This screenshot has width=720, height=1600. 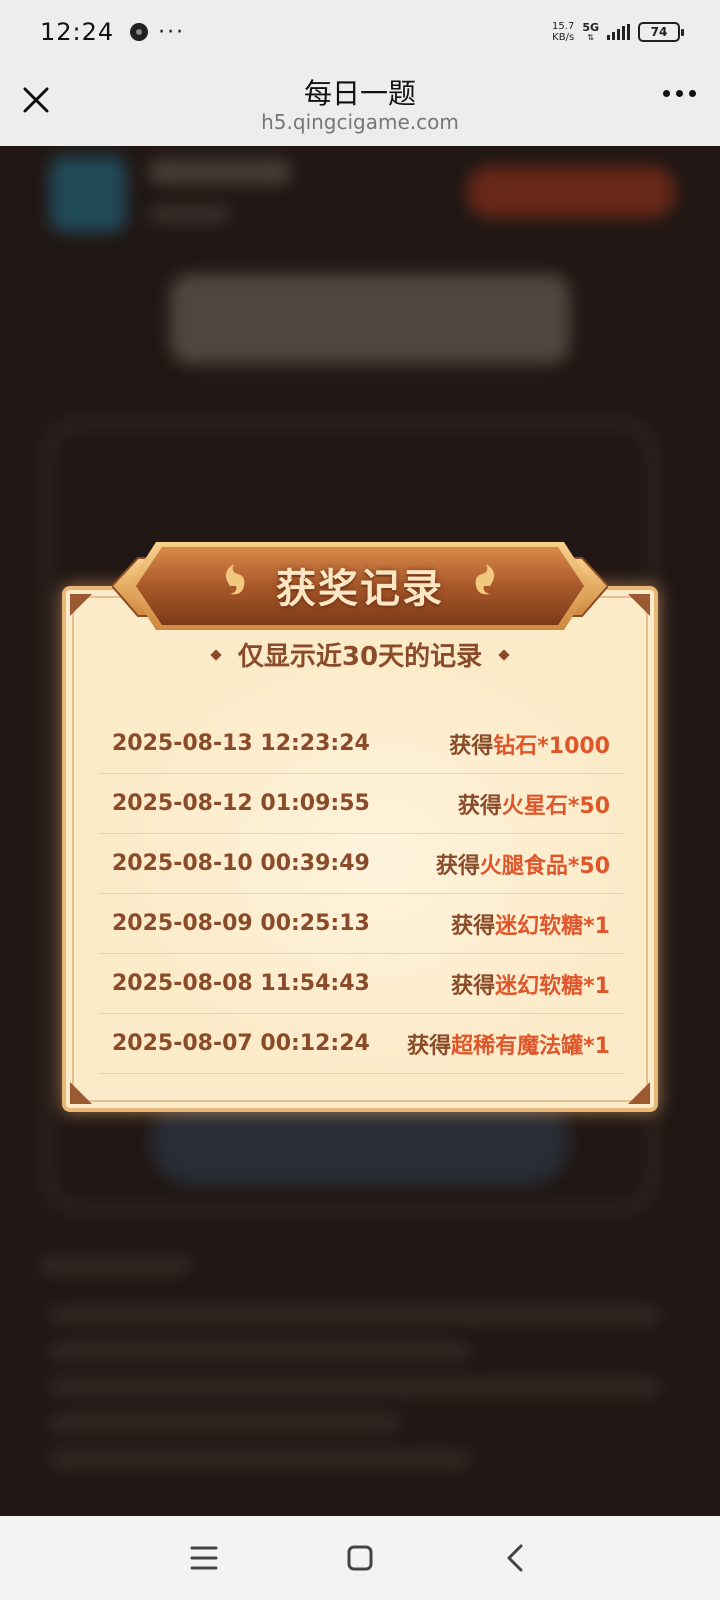 I want to click on battery-icon: 74, so click(x=661, y=32).